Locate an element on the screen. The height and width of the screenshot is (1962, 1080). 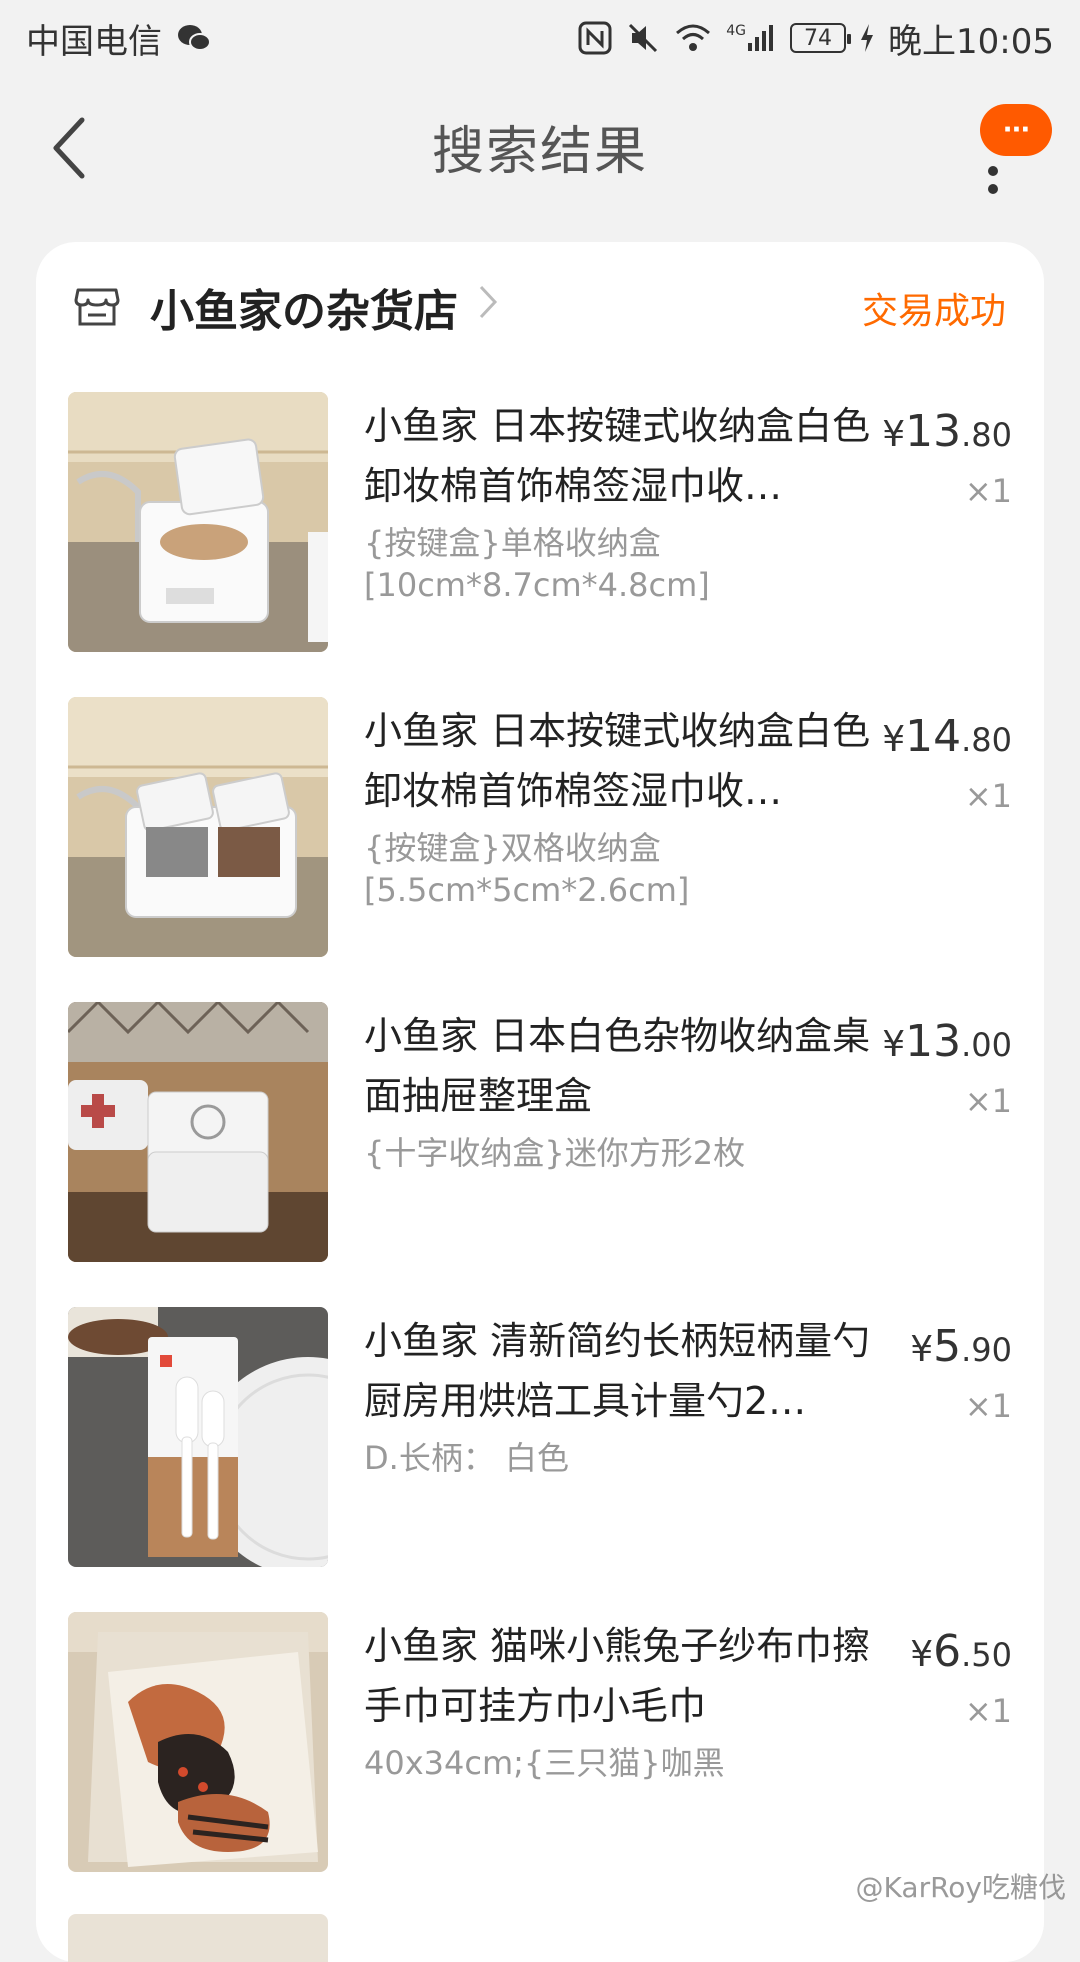
sku-line: [5.5cm*5cm*2.6cm] is located at coordinates (619, 890).